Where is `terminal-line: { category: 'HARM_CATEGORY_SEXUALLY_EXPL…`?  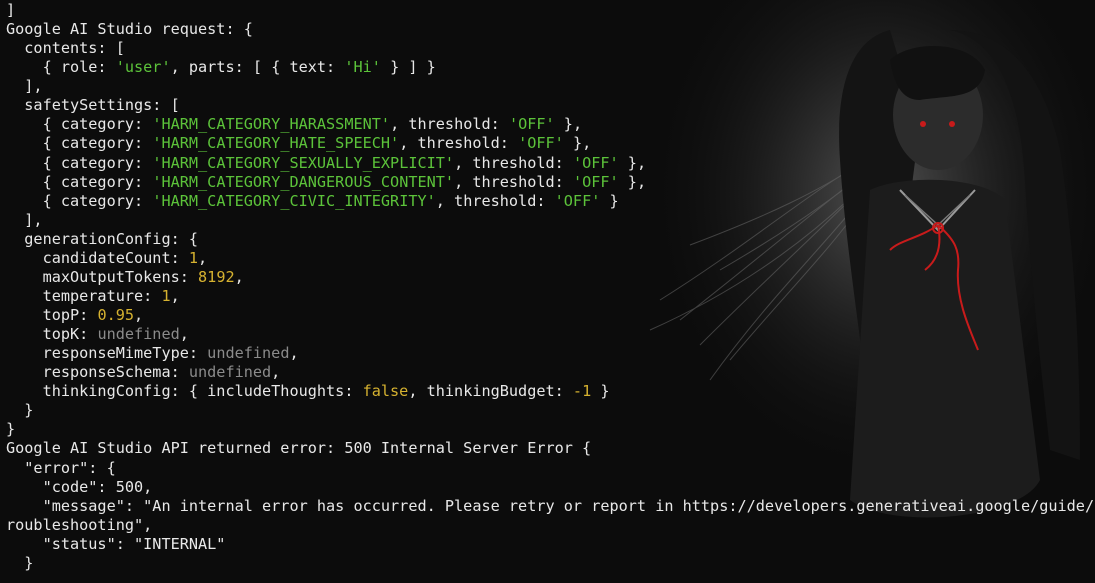 terminal-line: { category: 'HARM_CATEGORY_SEXUALLY_EXPL… is located at coordinates (550, 163).